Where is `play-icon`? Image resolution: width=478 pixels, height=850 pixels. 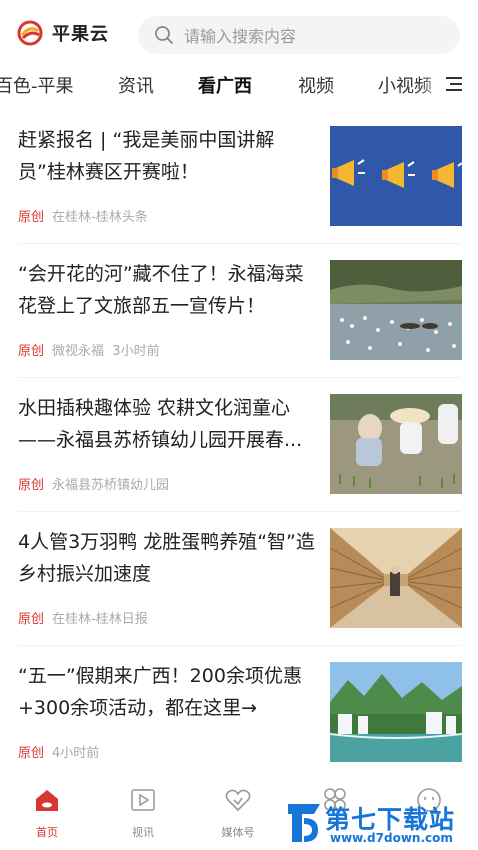
play-icon is located at coordinates (143, 800).